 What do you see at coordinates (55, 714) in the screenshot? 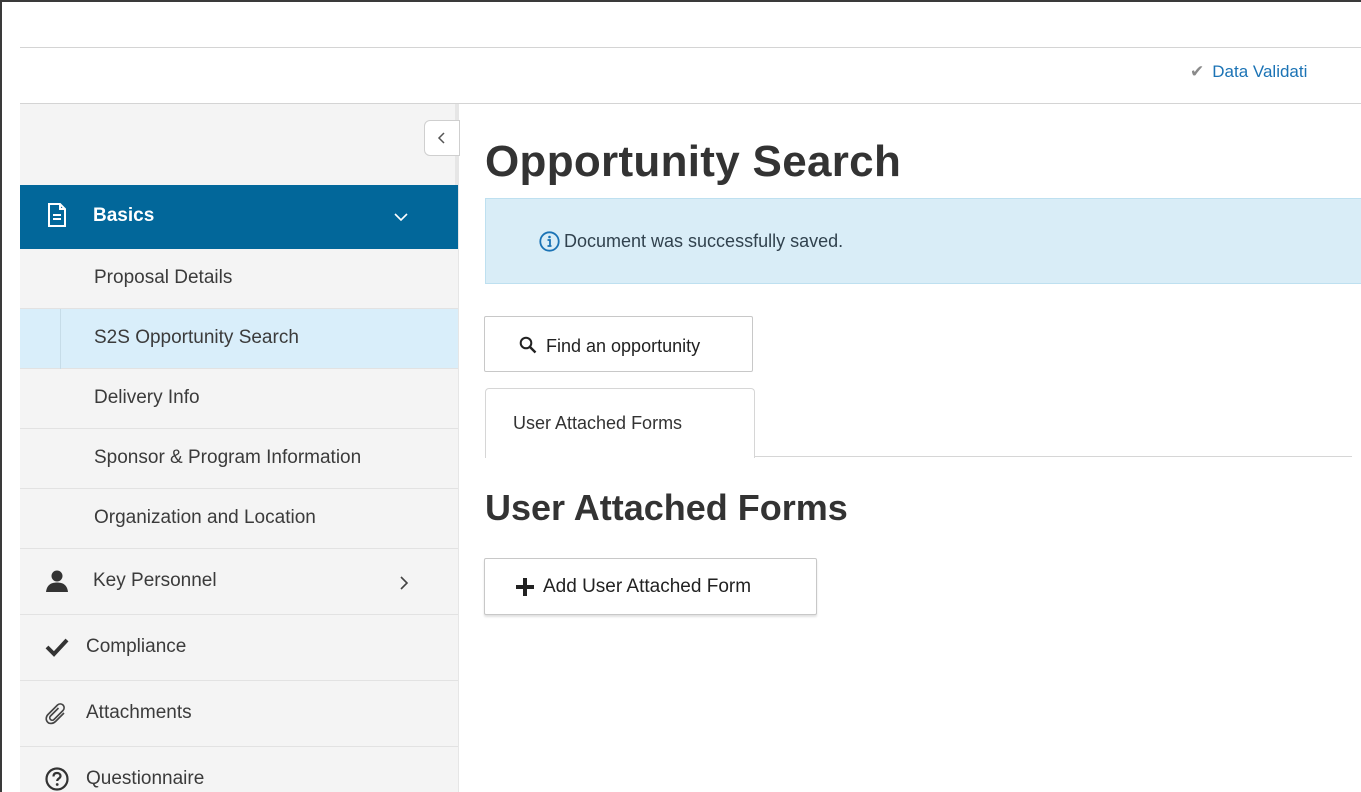
I see `paperclip-icon` at bounding box center [55, 714].